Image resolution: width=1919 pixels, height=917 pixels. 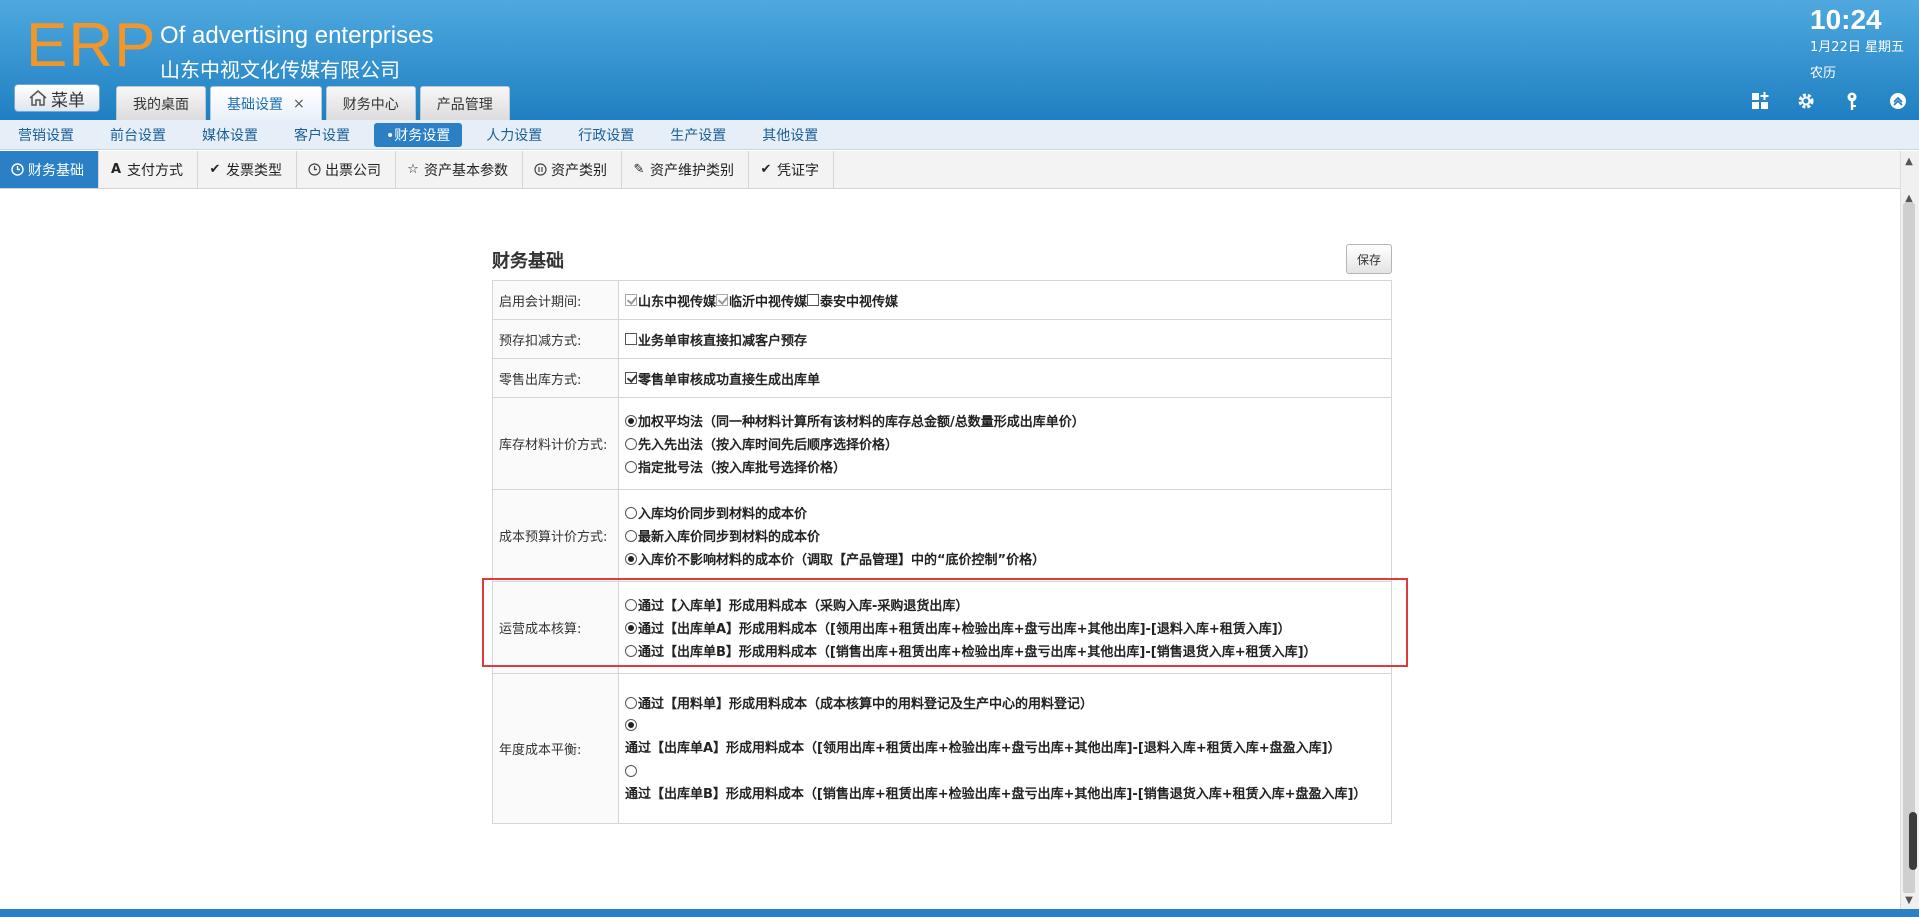 I want to click on checkbox-prestore-deduct, so click(x=631, y=339).